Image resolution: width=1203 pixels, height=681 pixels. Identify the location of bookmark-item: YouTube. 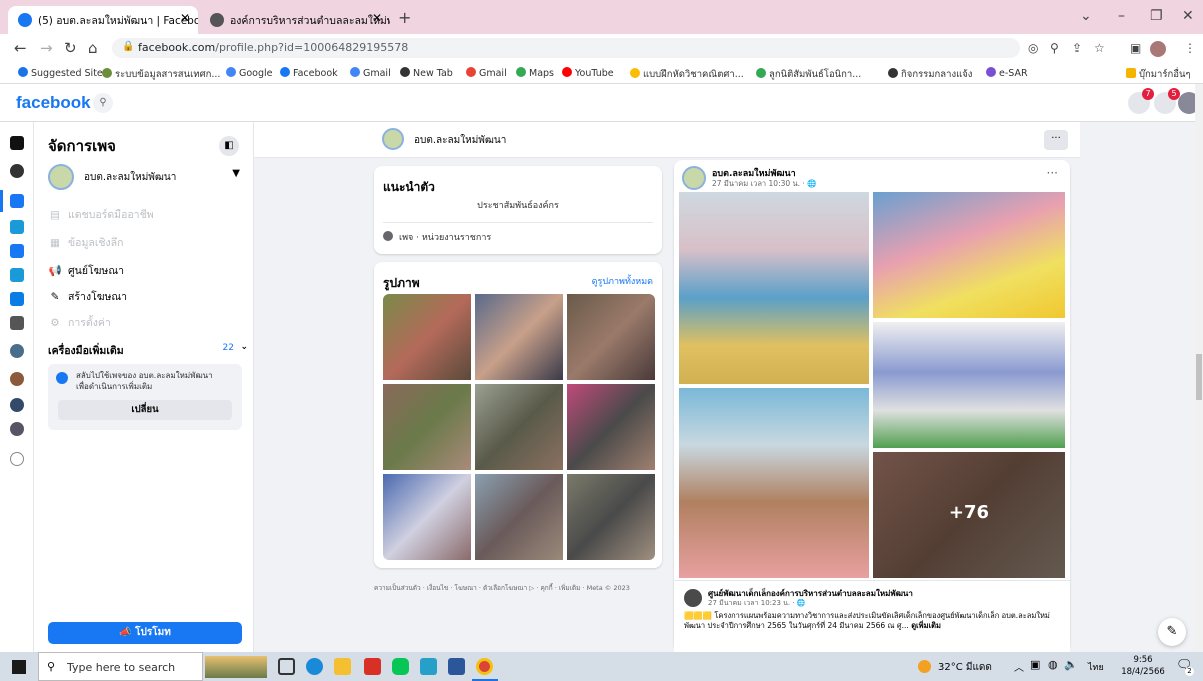
(588, 73).